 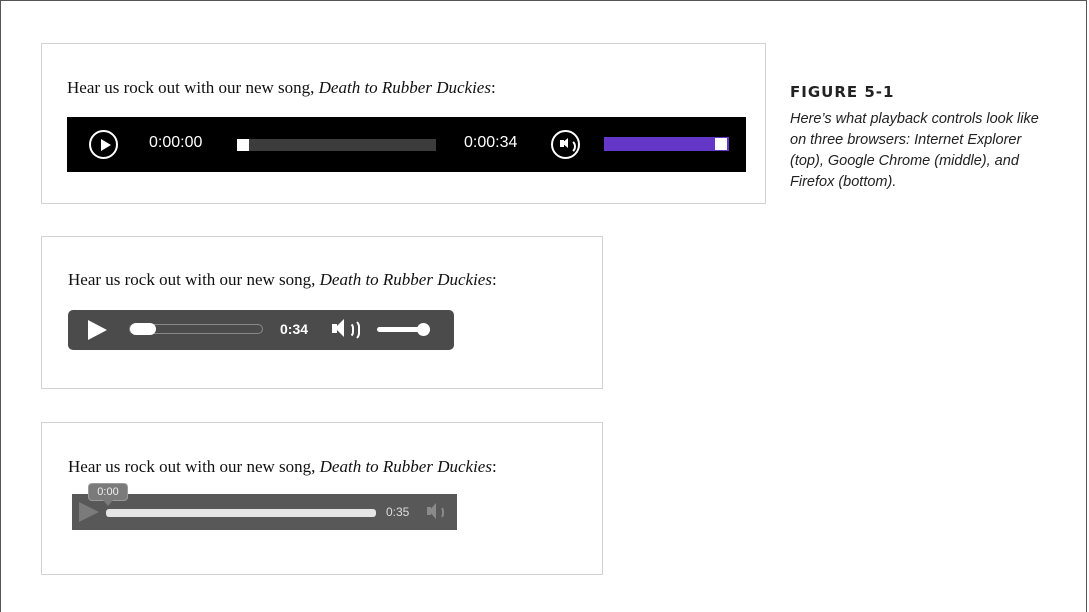 What do you see at coordinates (264, 506) in the screenshot?
I see `firefox-audio-player: 0:00 0:35` at bounding box center [264, 506].